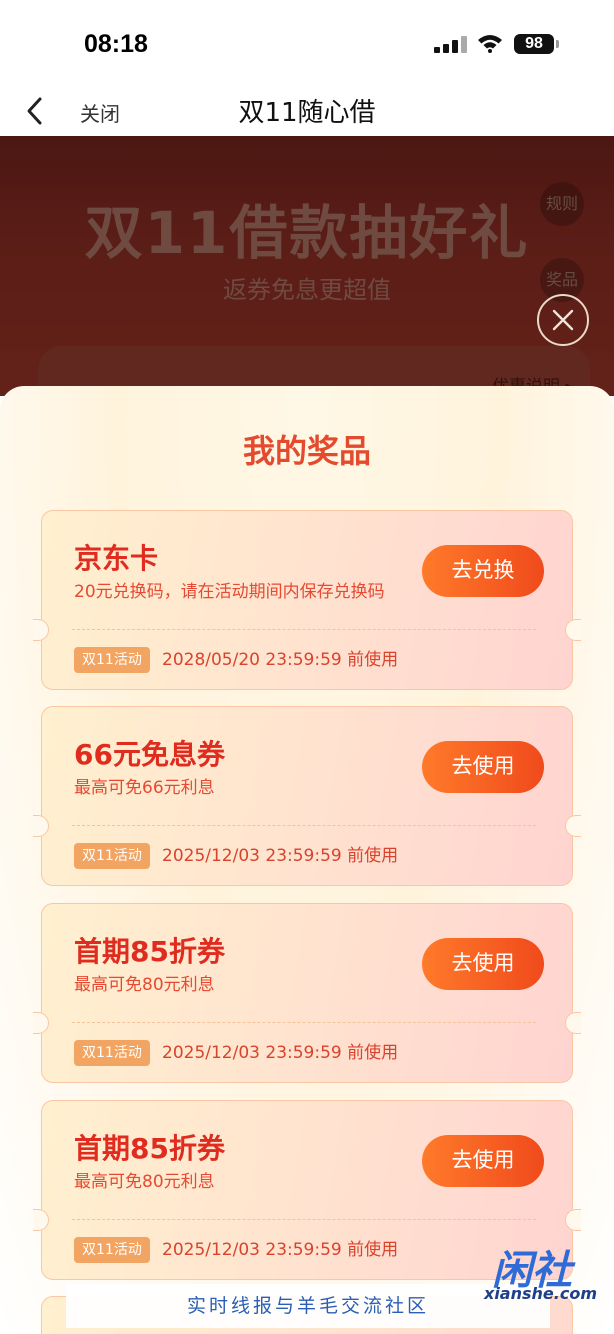 The width and height of the screenshot is (614, 1334). Describe the element at coordinates (229, 592) in the screenshot. I see `prize-desc: 20元兑换码，请在活动期间内保存兑换码` at that location.